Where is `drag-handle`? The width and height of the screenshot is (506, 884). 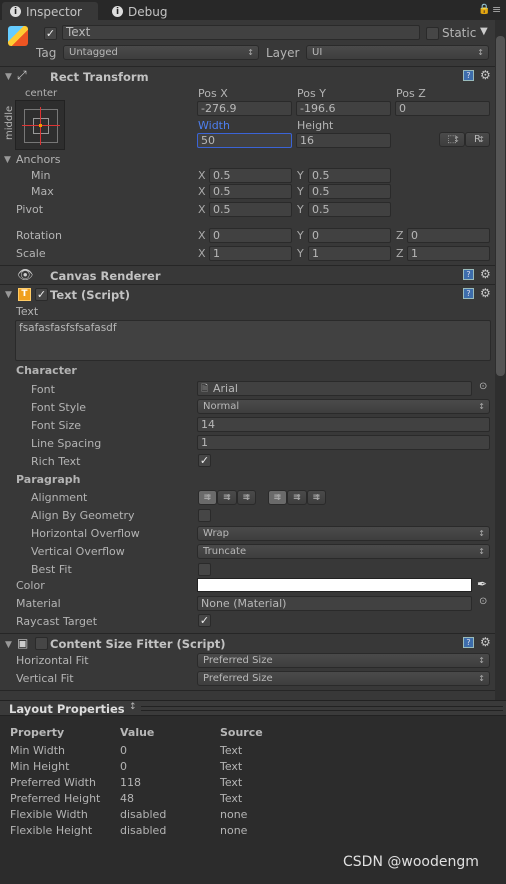 drag-handle is located at coordinates (322, 708).